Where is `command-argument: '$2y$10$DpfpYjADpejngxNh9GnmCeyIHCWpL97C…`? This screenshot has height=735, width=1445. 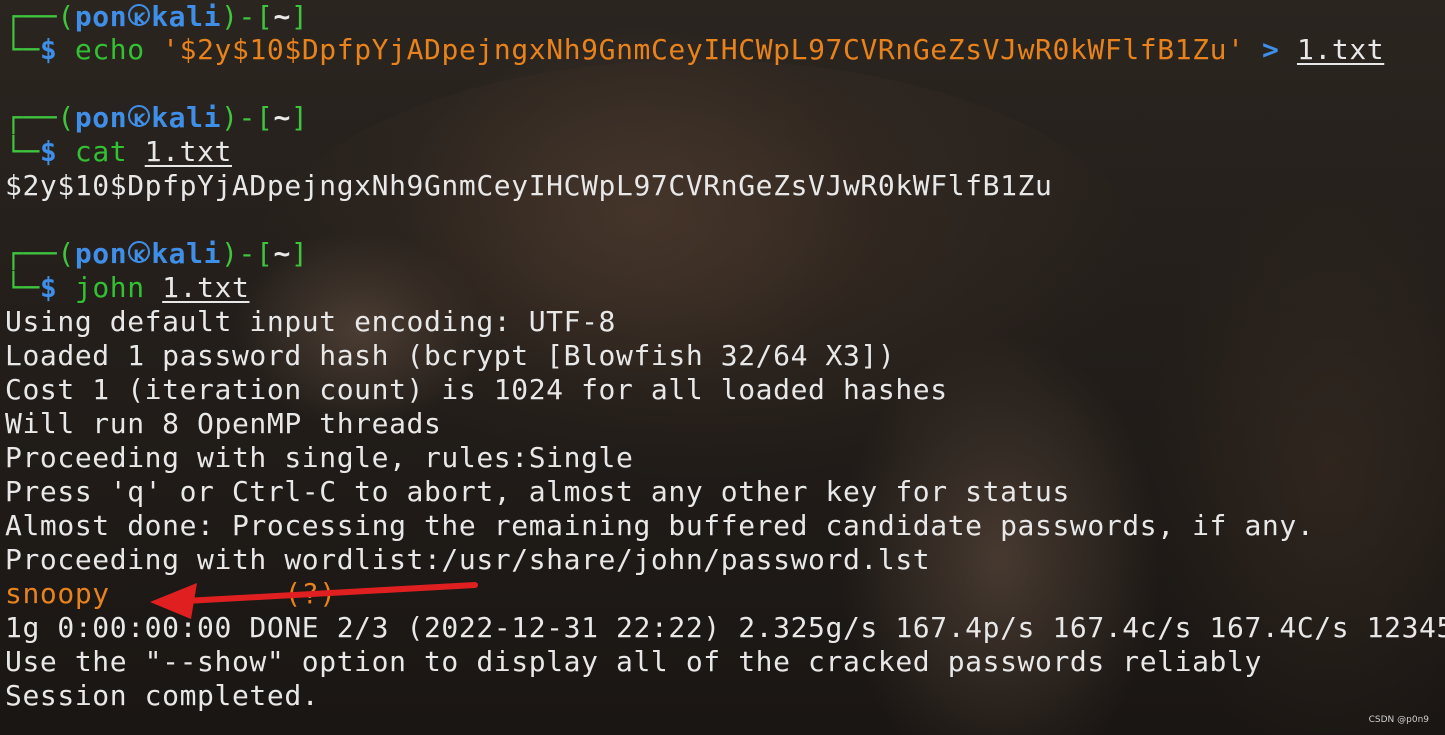
command-argument: '$2y$10$DpfpYjADpejngxNh9GnmCeyIHCWpL97C… is located at coordinates (703, 49).